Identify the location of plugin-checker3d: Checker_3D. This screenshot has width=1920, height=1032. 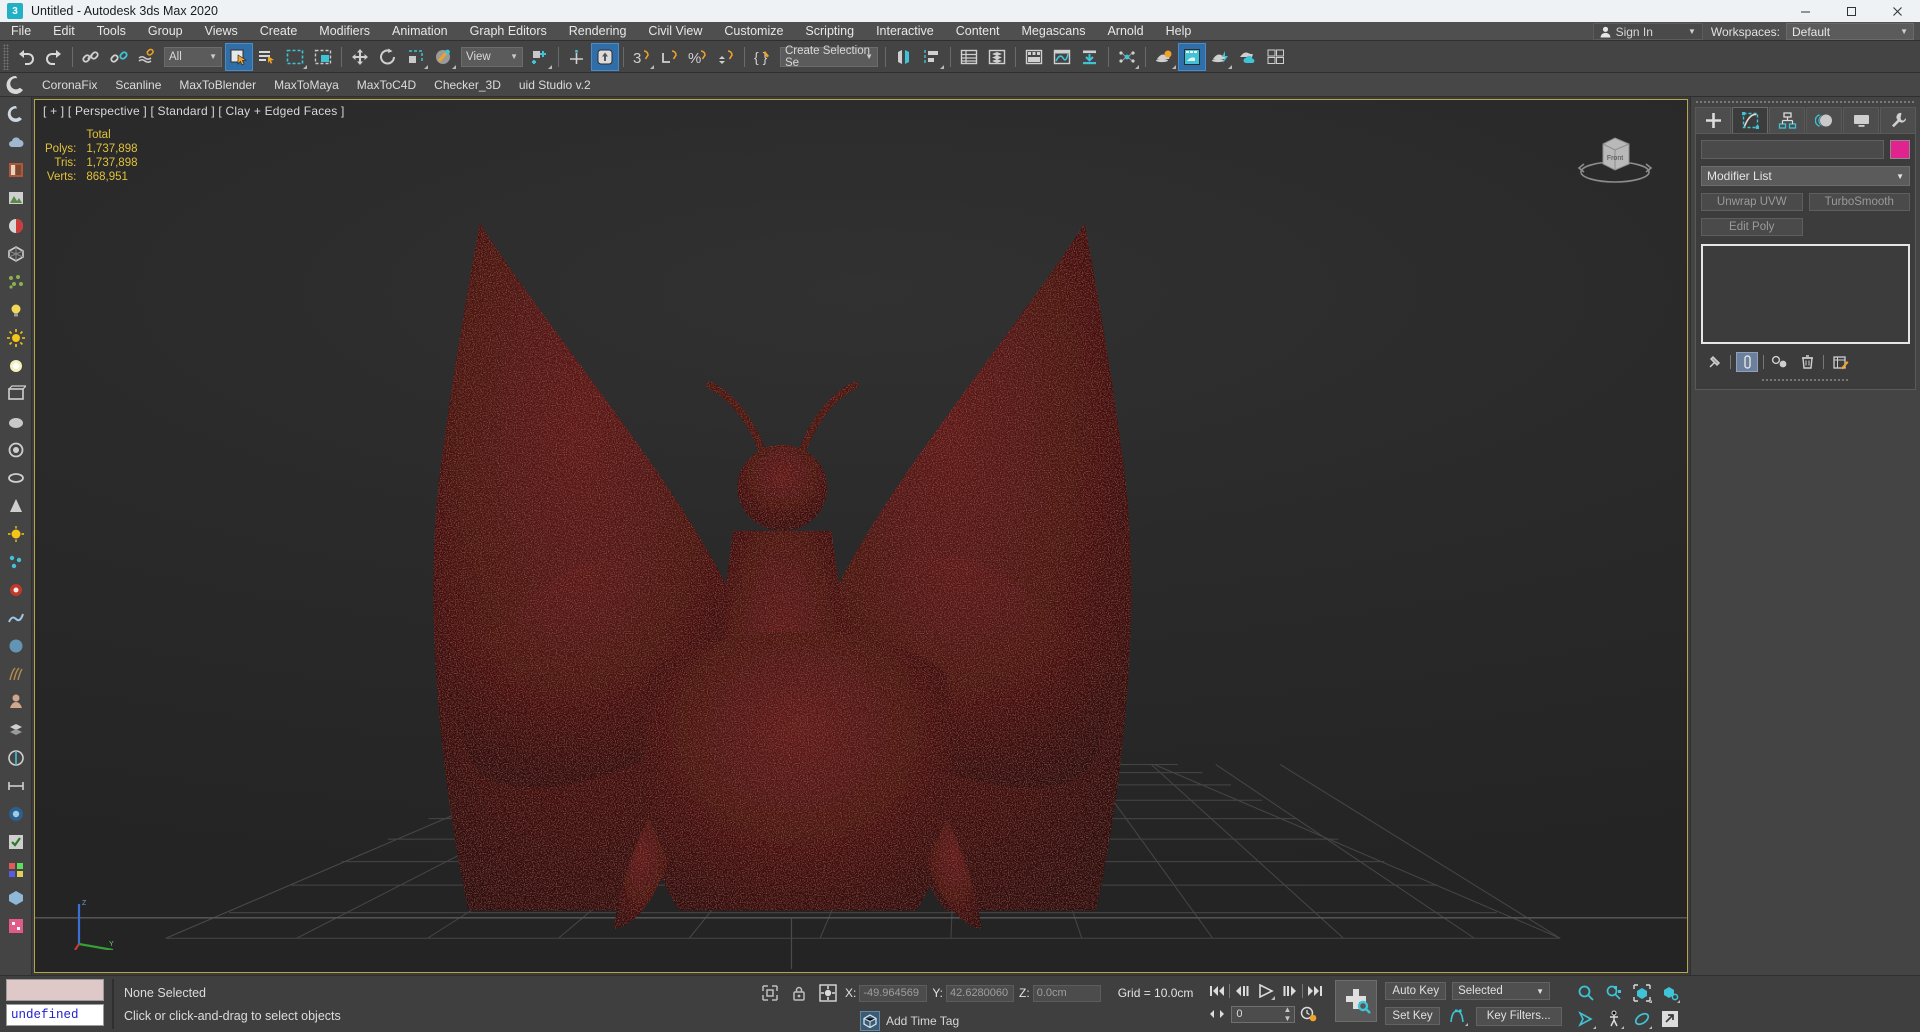
(467, 85).